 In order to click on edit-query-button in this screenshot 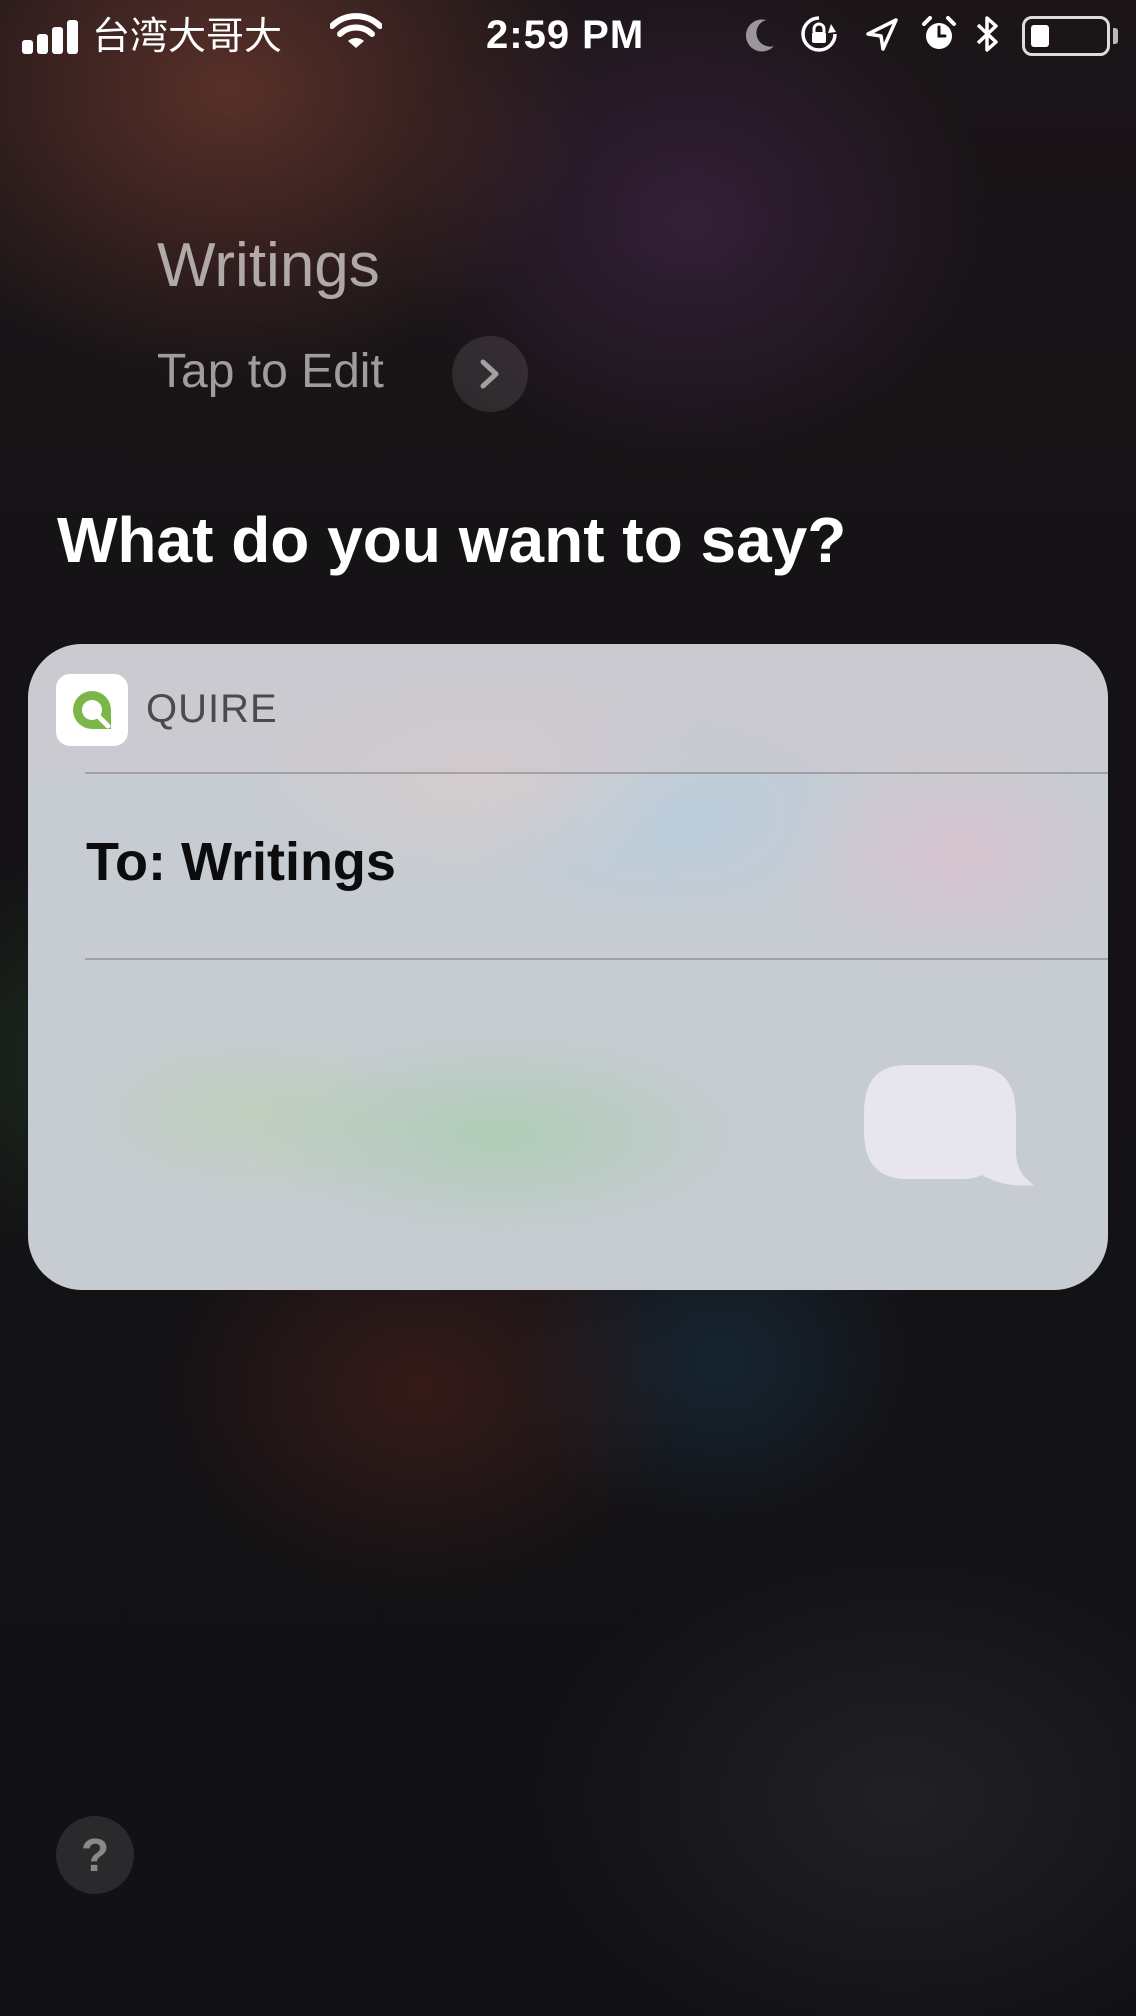, I will do `click(490, 374)`.